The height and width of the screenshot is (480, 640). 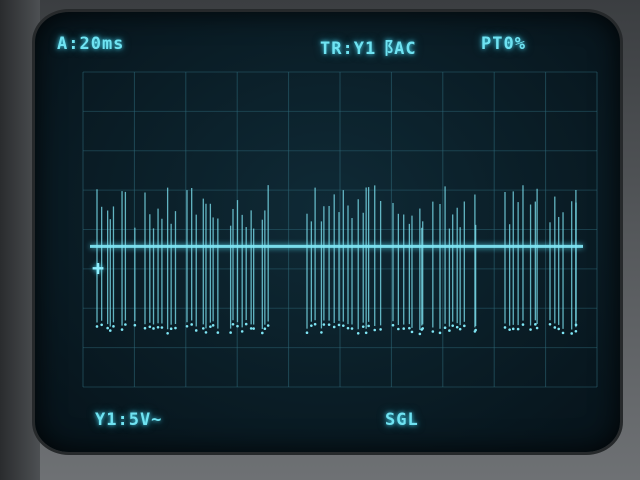 I want to click on trigger-readout: TR:Y1⻏AC, so click(x=368, y=49).